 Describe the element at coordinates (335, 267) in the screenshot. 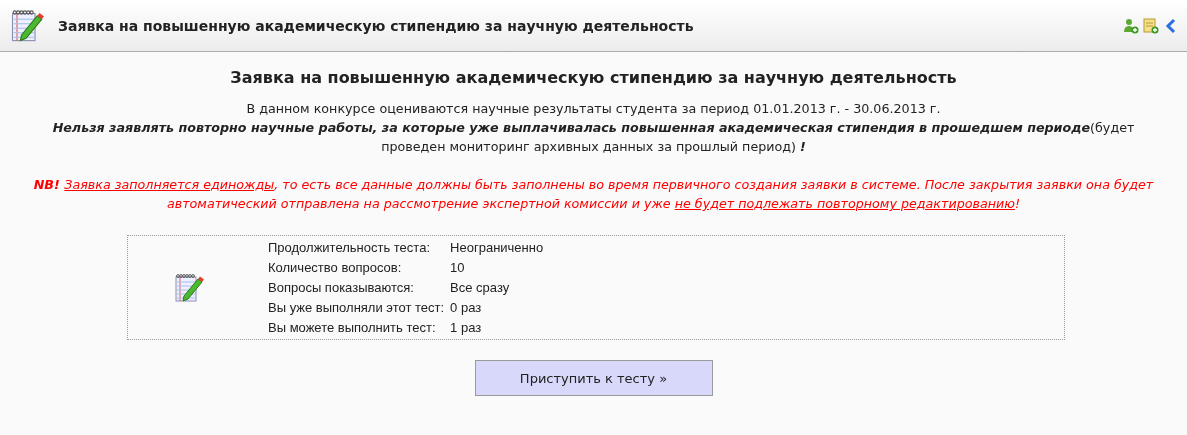

I see `info-label: Количество вопросов:` at that location.